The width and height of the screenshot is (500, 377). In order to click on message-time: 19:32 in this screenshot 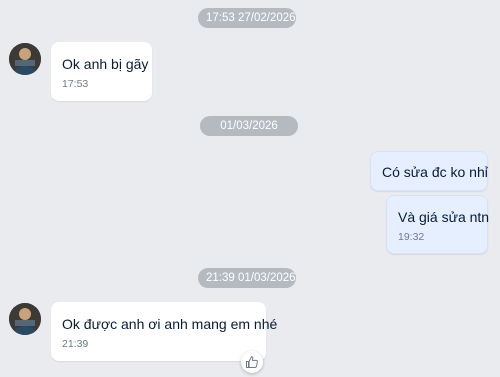, I will do `click(411, 237)`.